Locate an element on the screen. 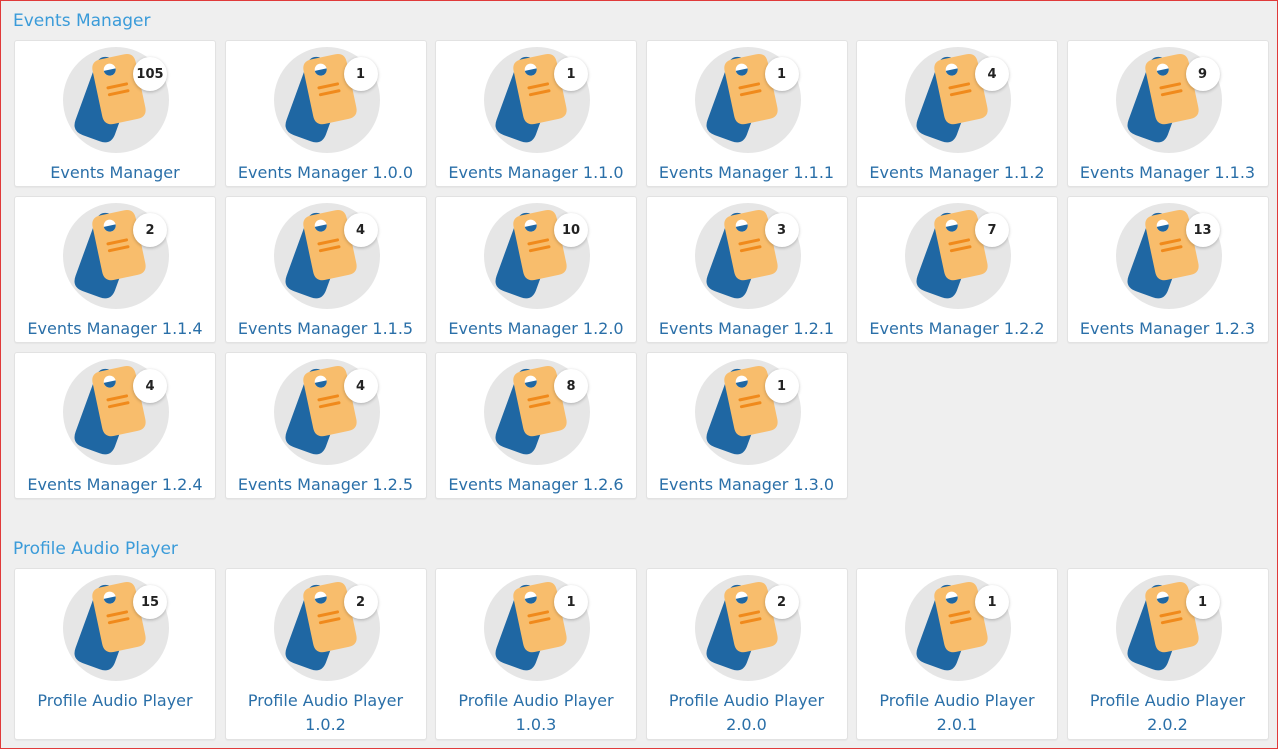 Image resolution: width=1278 pixels, height=749 pixels. tile-label: Profile Audio Player 2.0.1 is located at coordinates (957, 712).